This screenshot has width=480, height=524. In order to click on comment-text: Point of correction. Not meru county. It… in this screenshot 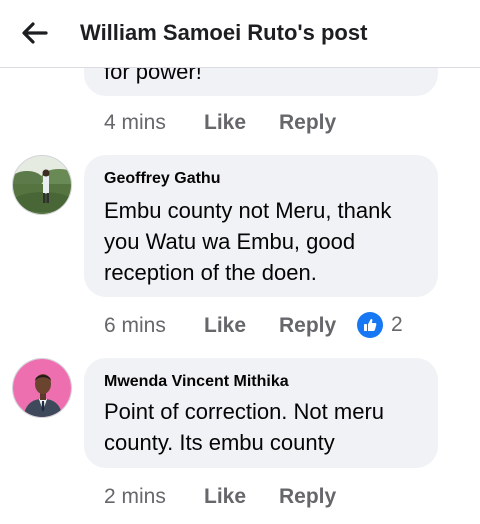, I will do `click(269, 427)`.